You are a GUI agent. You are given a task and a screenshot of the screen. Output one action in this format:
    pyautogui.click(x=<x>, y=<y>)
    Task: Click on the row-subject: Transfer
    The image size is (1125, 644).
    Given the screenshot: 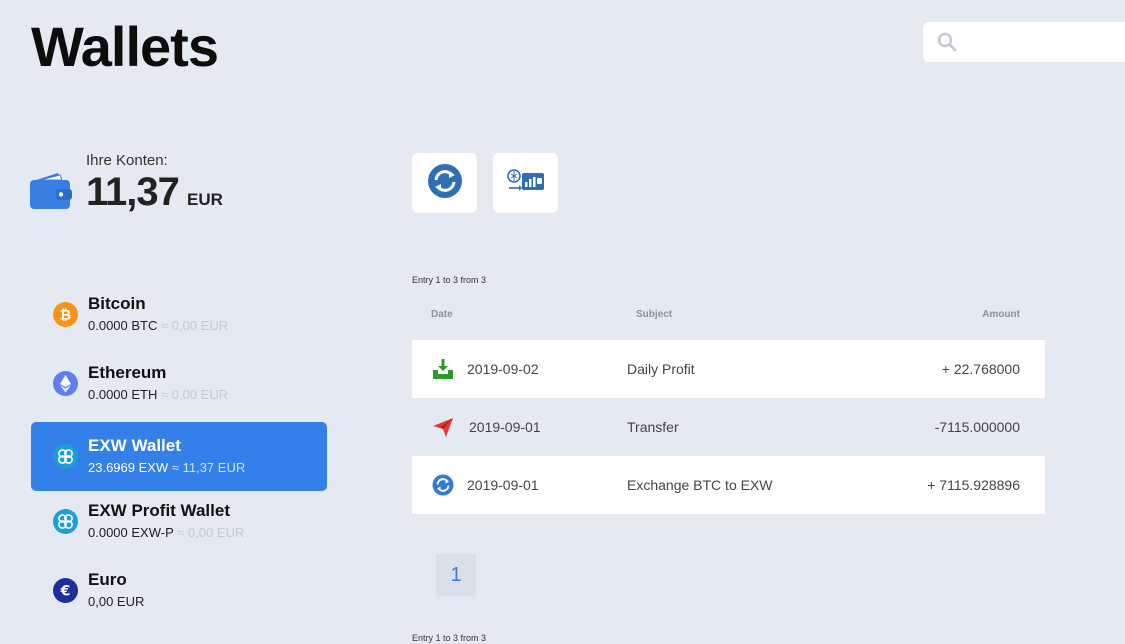 What is the action you would take?
    pyautogui.click(x=653, y=427)
    